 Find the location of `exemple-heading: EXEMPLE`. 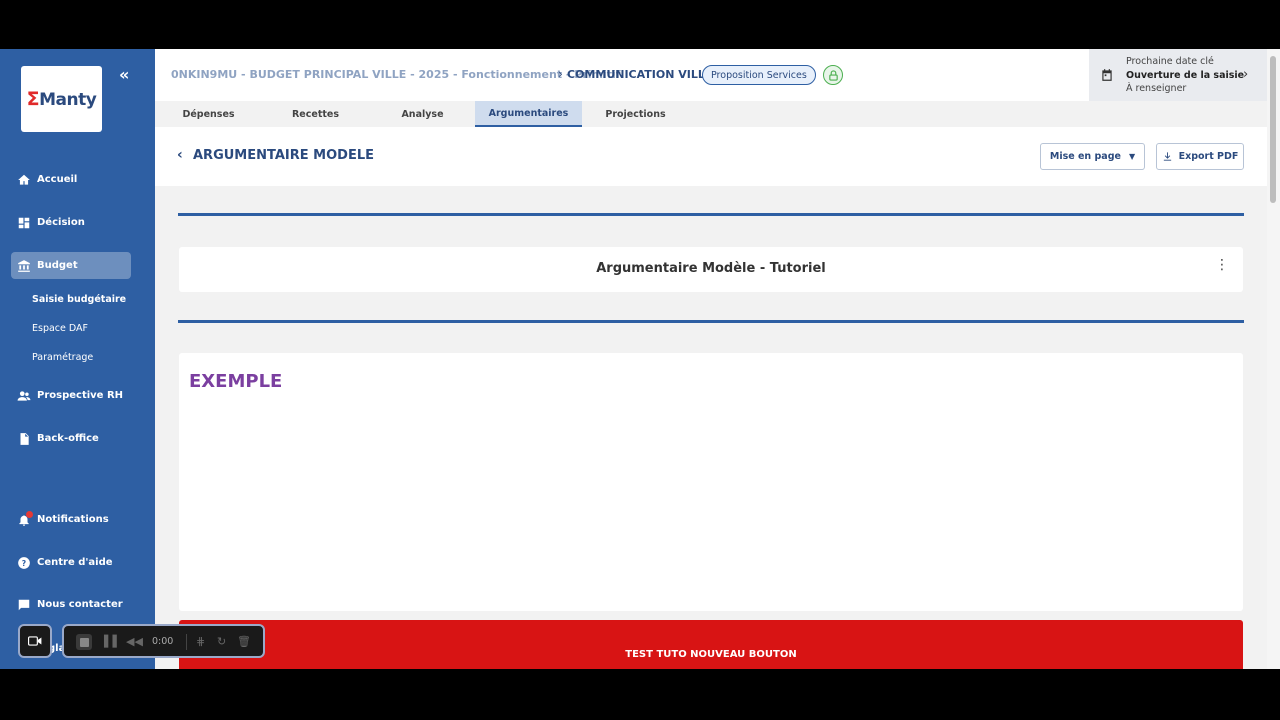

exemple-heading: EXEMPLE is located at coordinates (236, 381).